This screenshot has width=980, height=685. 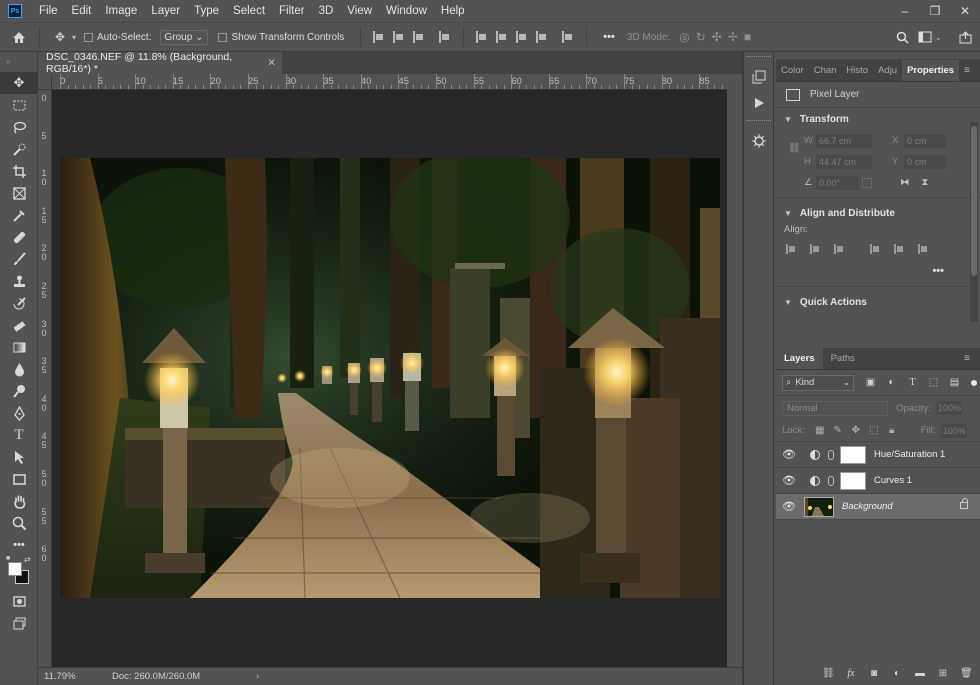 What do you see at coordinates (359, 11) in the screenshot?
I see `menu-view: View` at bounding box center [359, 11].